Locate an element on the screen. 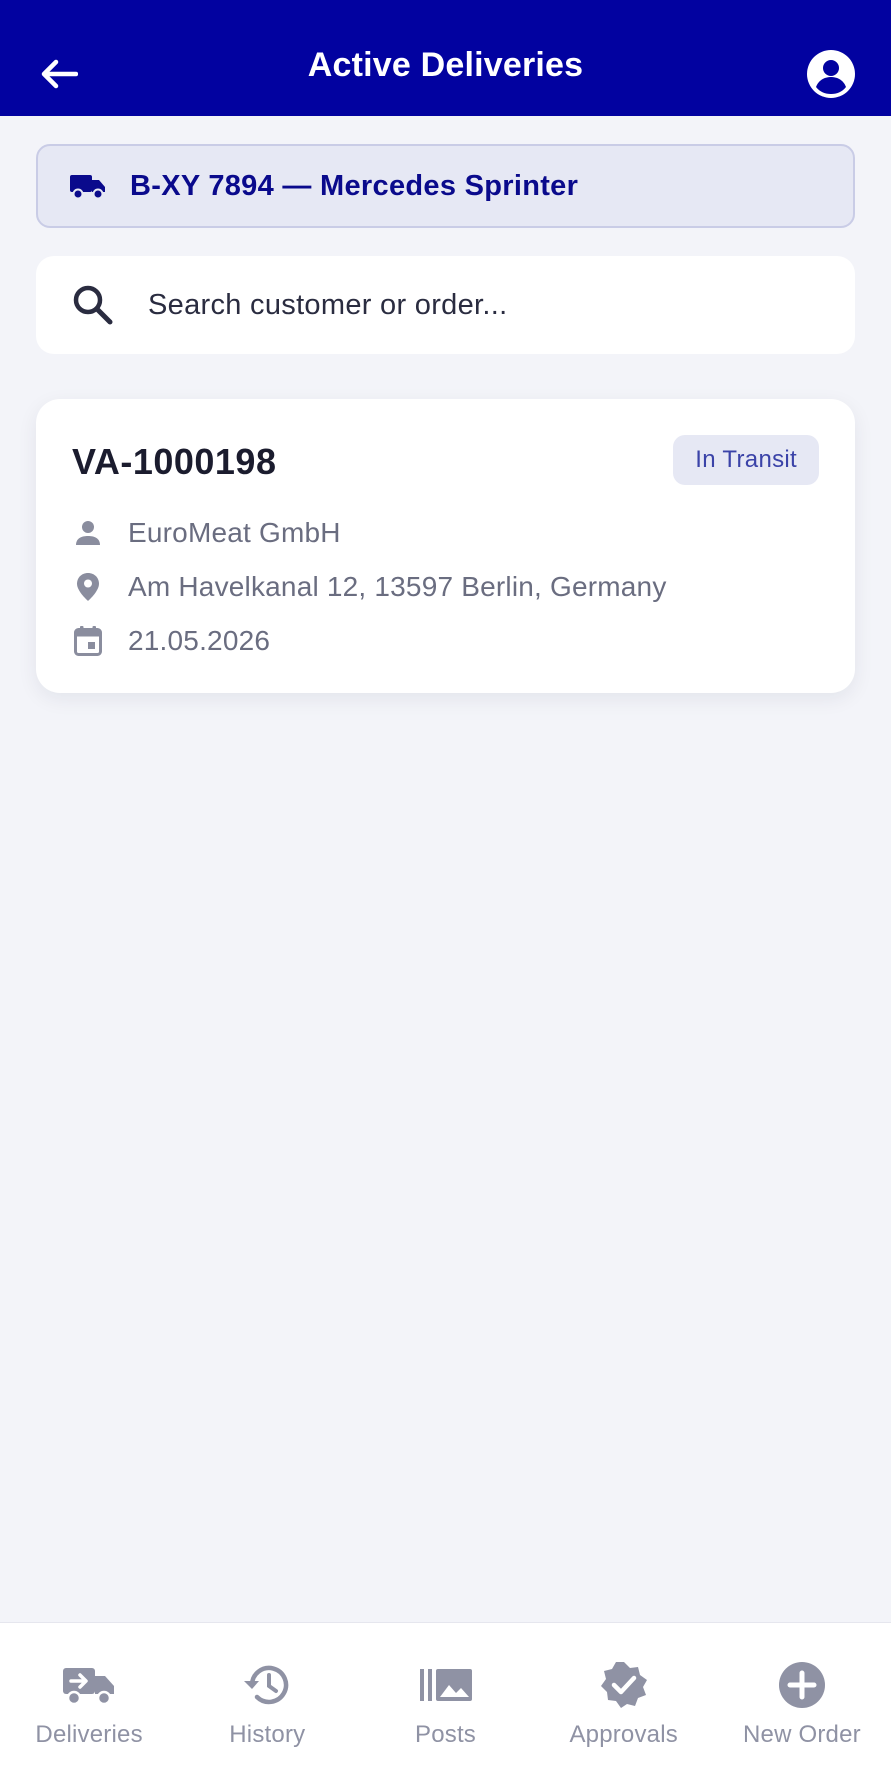 Image resolution: width=891 pixels, height=1766 pixels. search-bar is located at coordinates (445, 305).